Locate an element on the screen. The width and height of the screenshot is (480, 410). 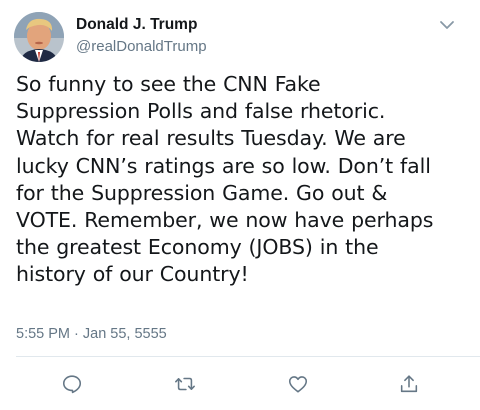
reply-icon is located at coordinates (72, 384).